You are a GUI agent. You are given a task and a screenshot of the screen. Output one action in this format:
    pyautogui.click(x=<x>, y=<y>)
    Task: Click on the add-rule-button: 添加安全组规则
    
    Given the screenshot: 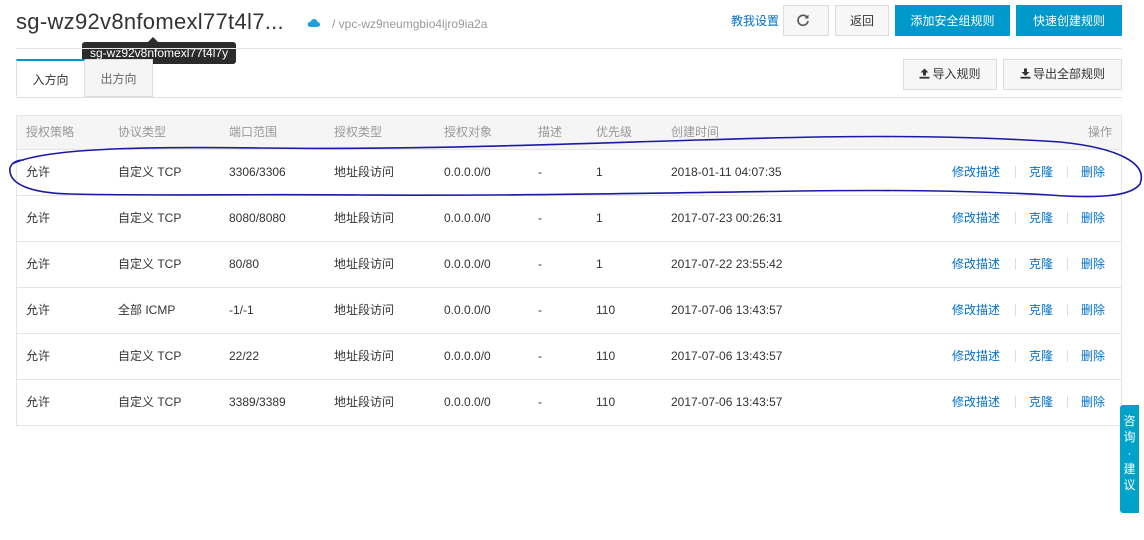 What is the action you would take?
    pyautogui.click(x=952, y=20)
    